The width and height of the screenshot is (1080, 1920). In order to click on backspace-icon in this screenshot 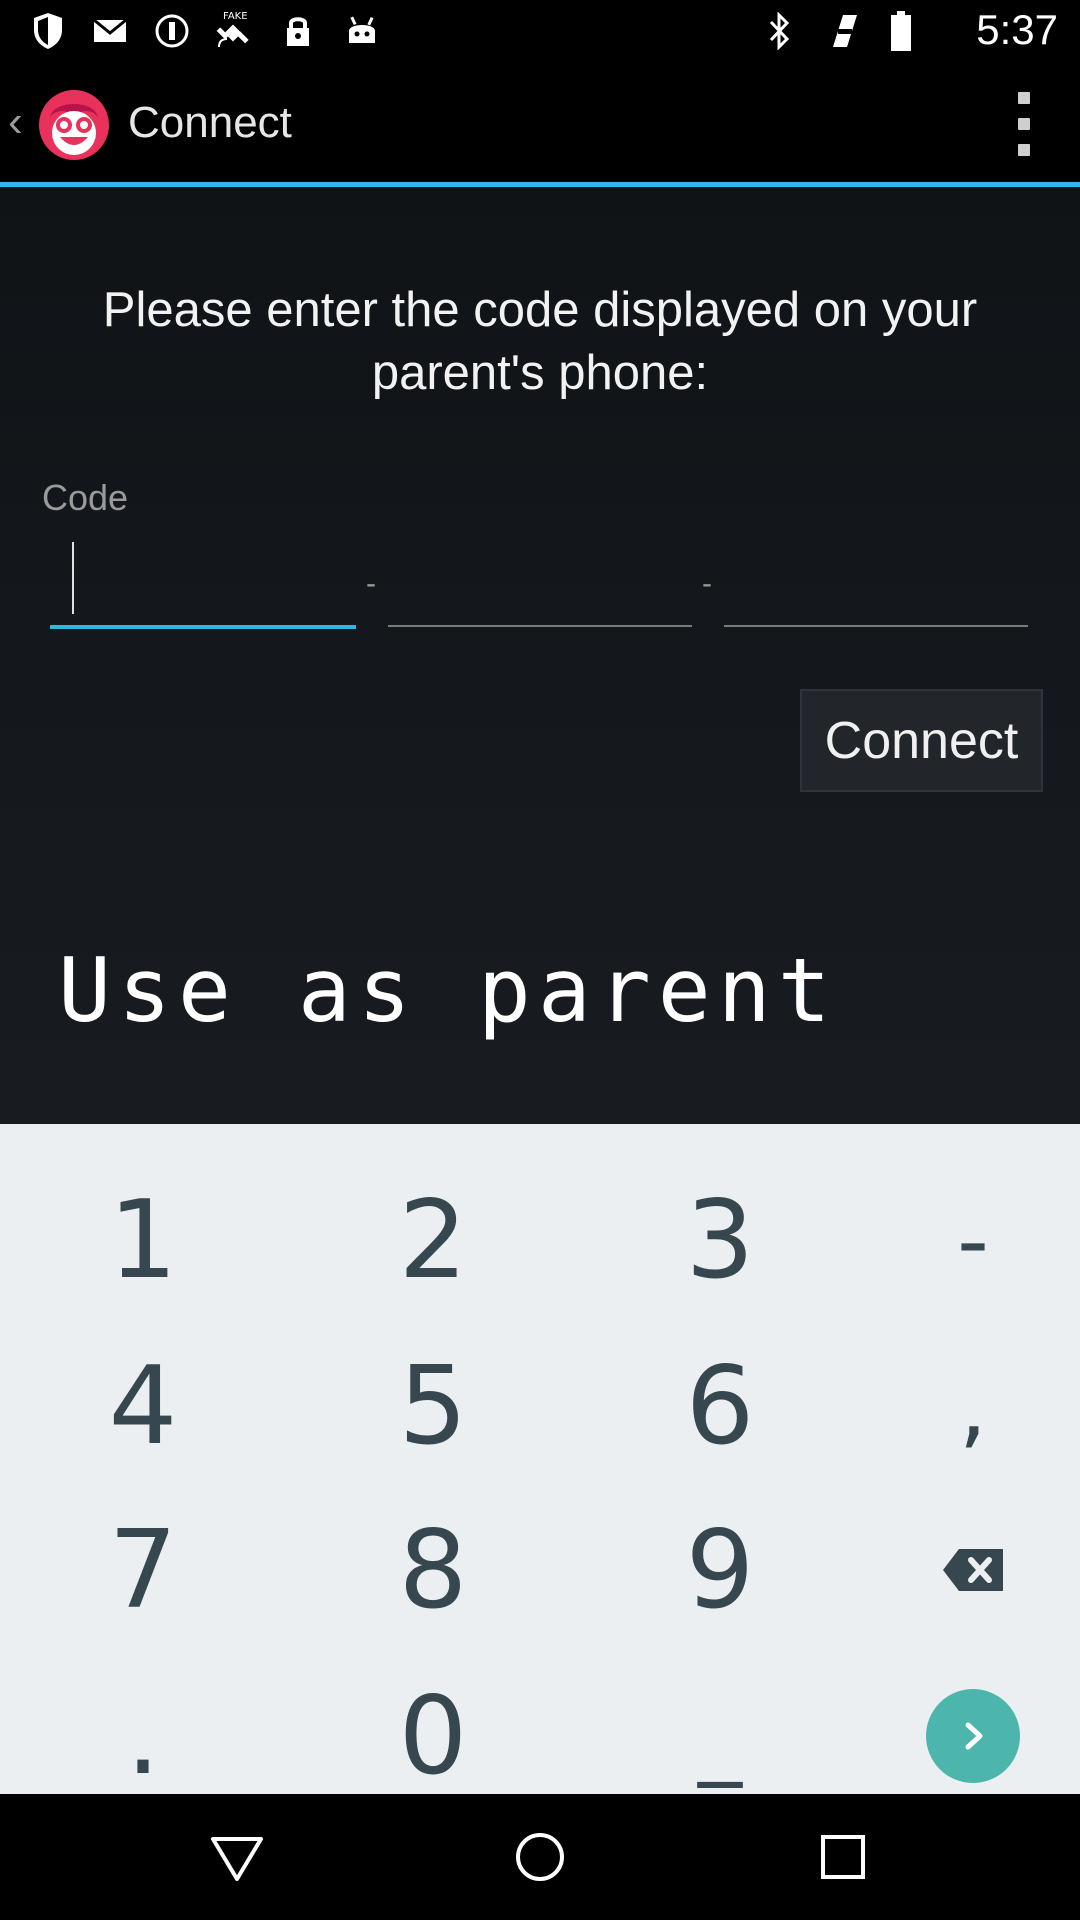, I will do `click(973, 1570)`.